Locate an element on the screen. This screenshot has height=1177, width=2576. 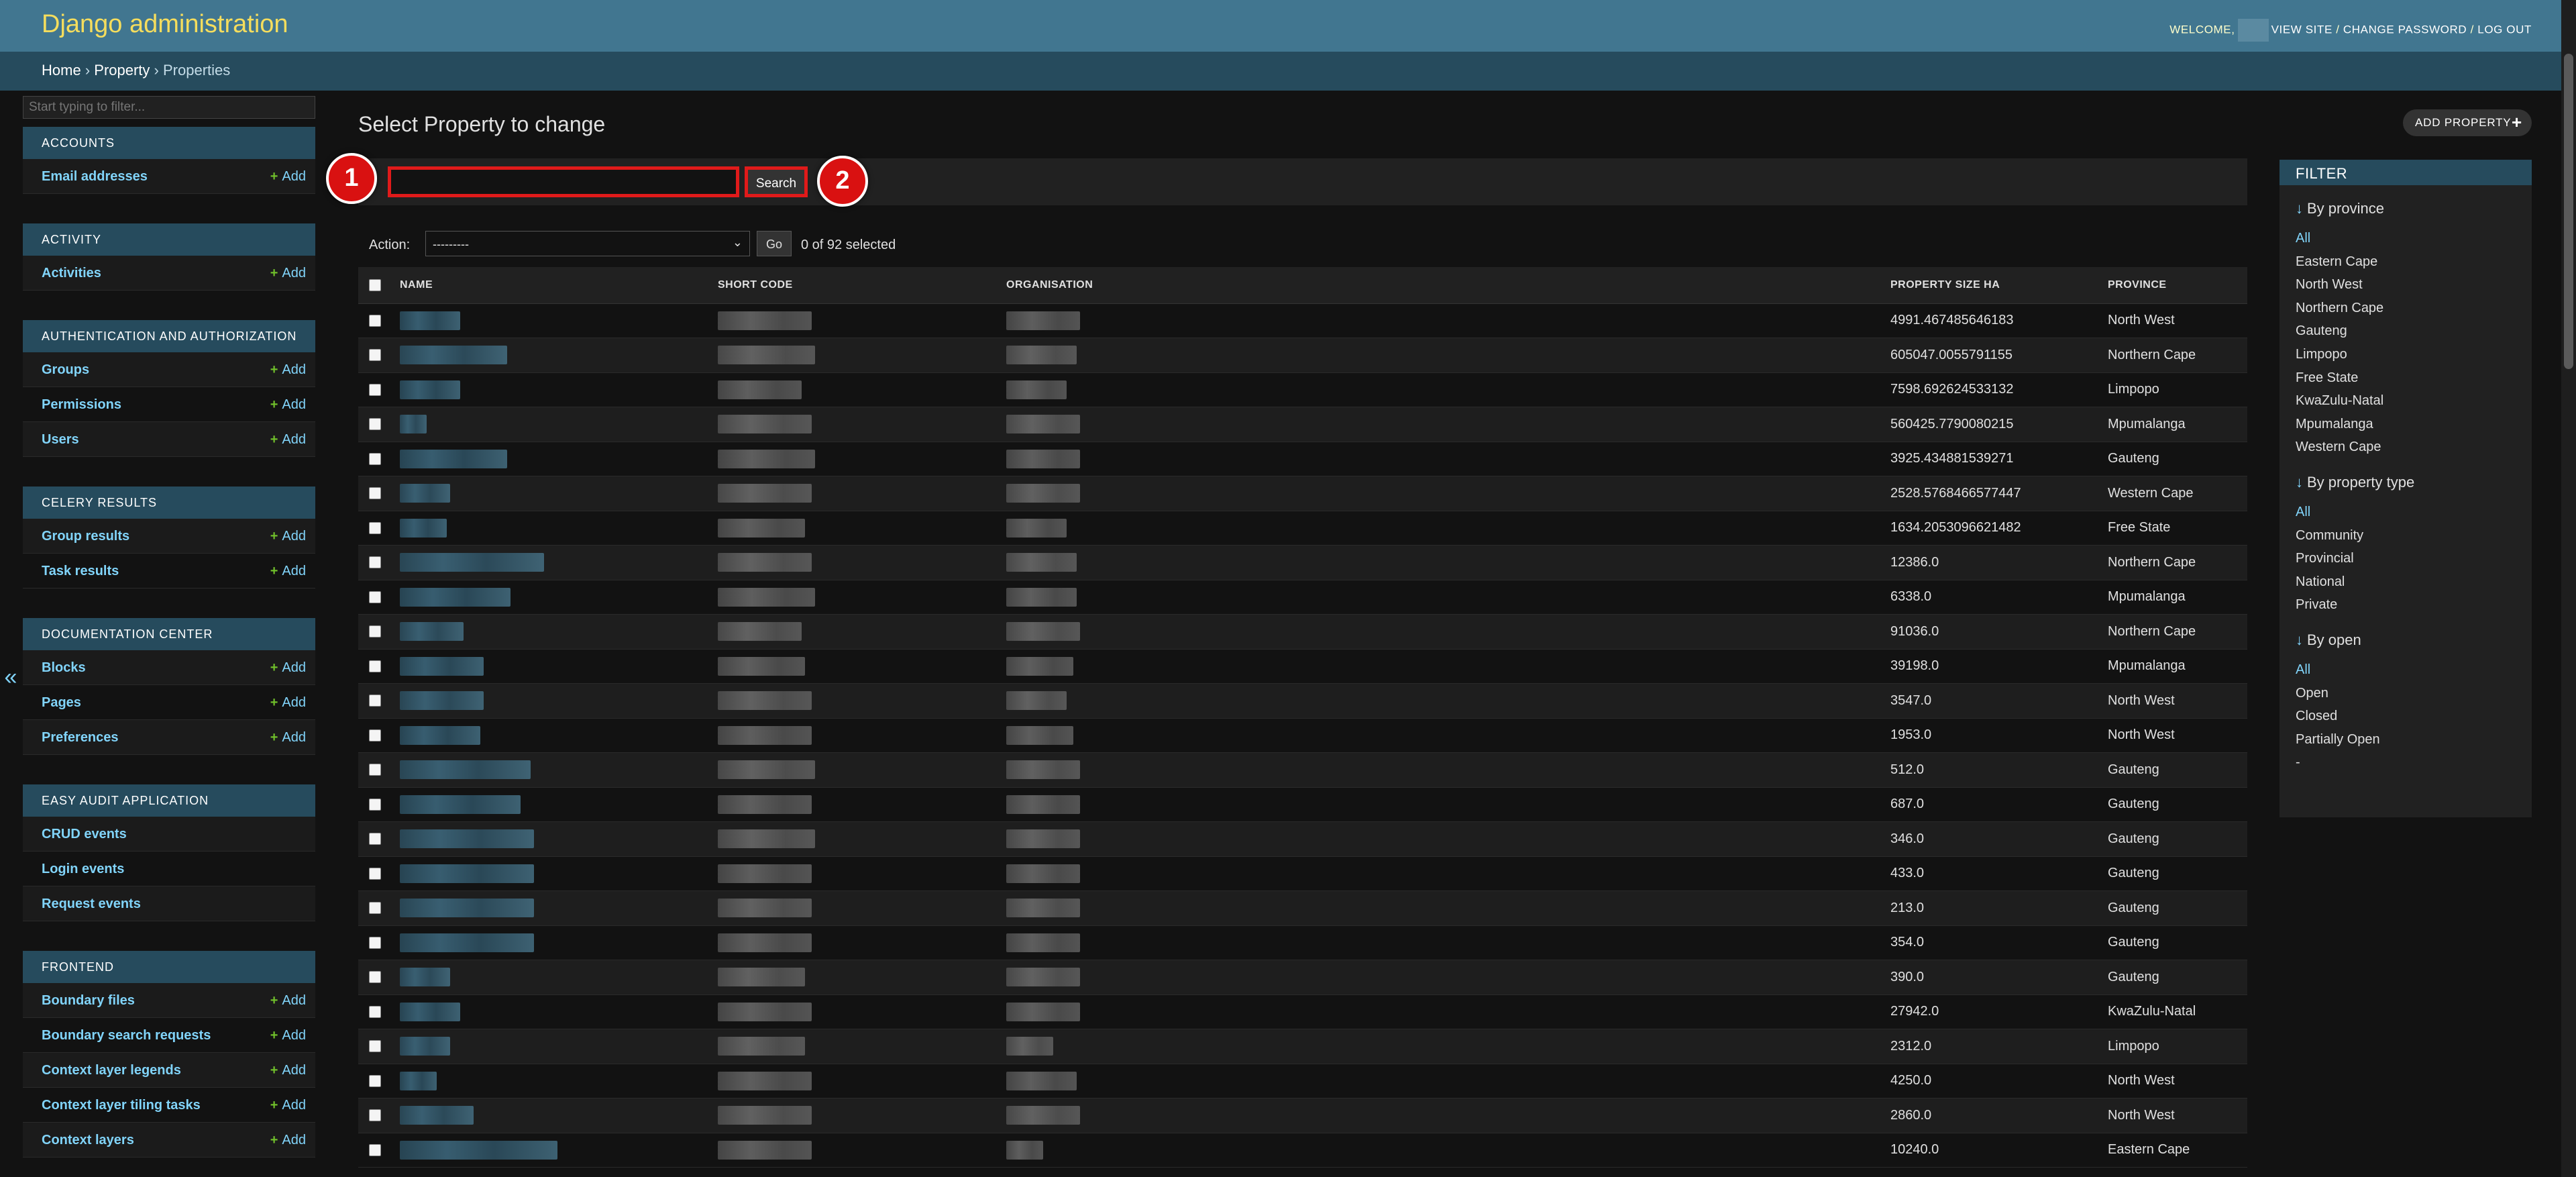
filter-option-private: Private is located at coordinates (2414, 605).